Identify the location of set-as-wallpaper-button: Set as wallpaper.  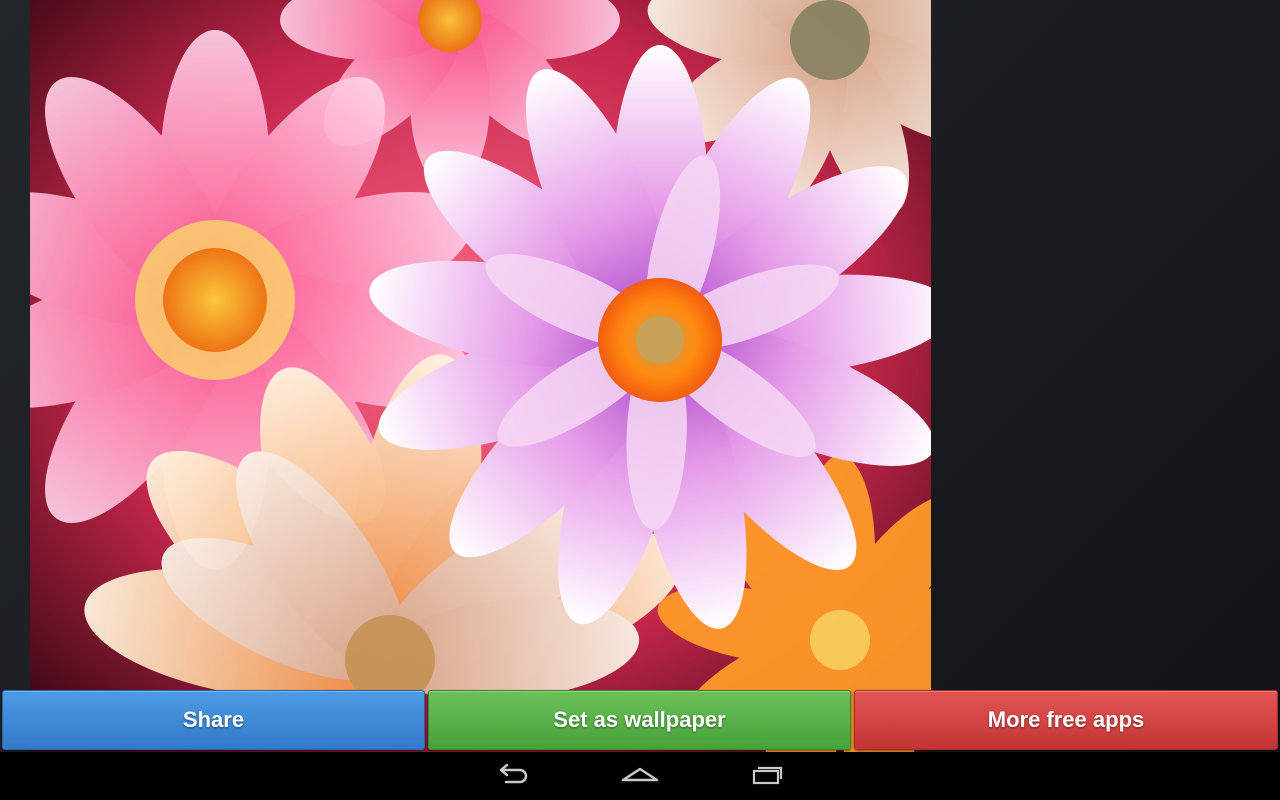
(639, 720).